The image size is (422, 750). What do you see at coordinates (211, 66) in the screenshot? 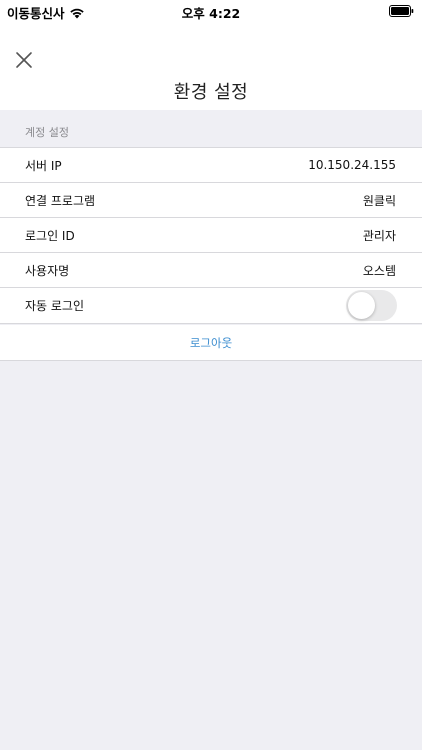
I see `header: 환경 설정` at bounding box center [211, 66].